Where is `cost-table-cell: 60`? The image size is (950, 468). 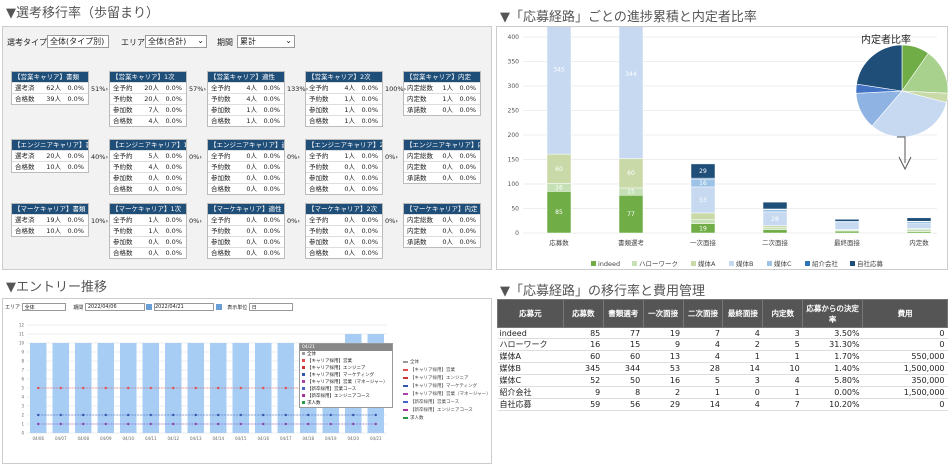
cost-table-cell: 60 is located at coordinates (623, 356).